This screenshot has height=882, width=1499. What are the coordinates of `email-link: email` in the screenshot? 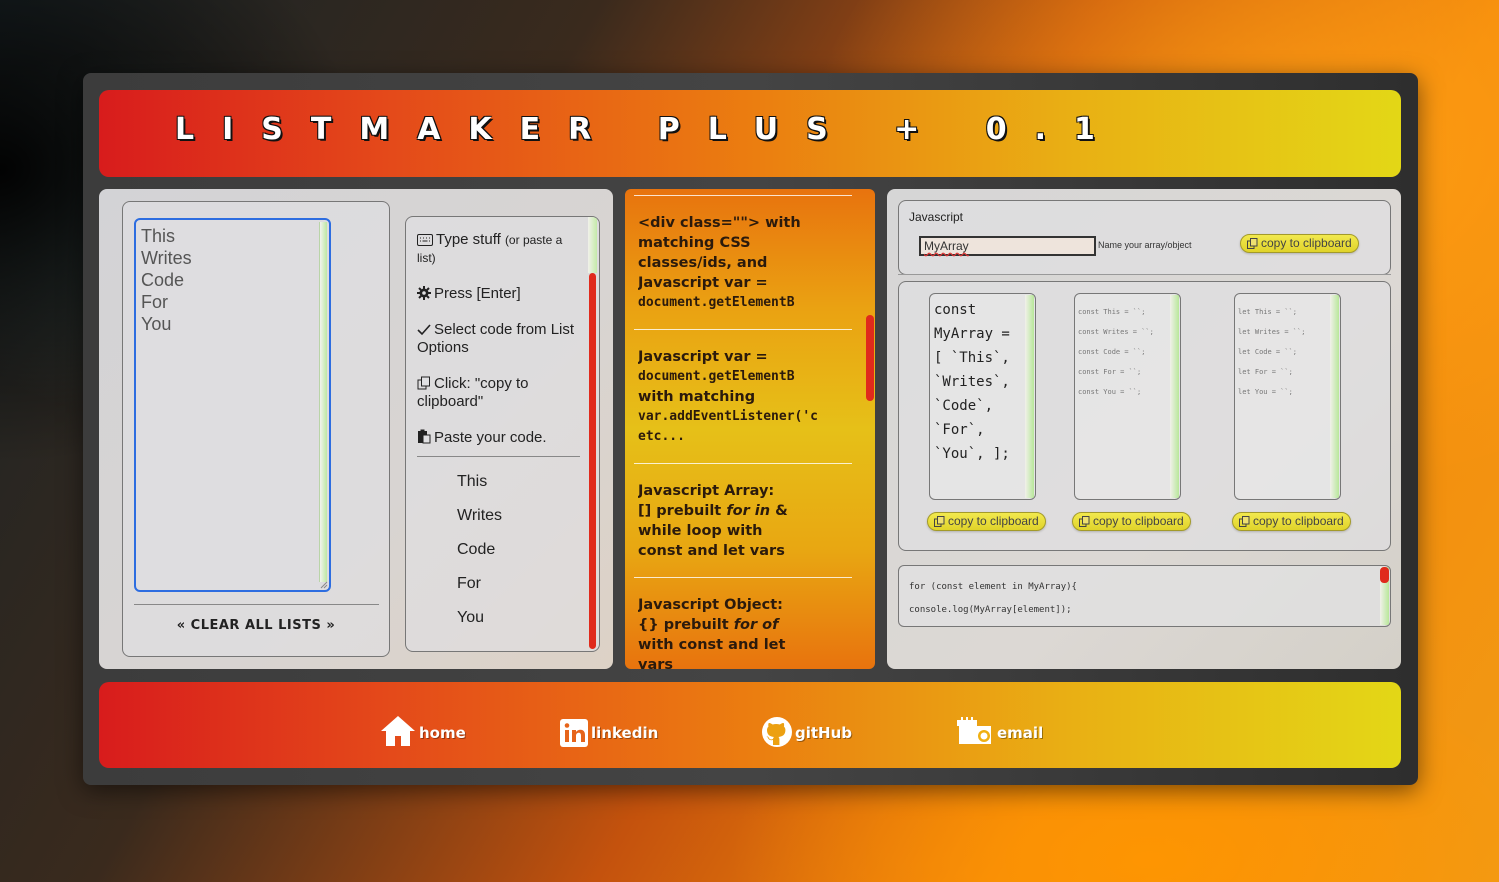 It's located at (999, 723).